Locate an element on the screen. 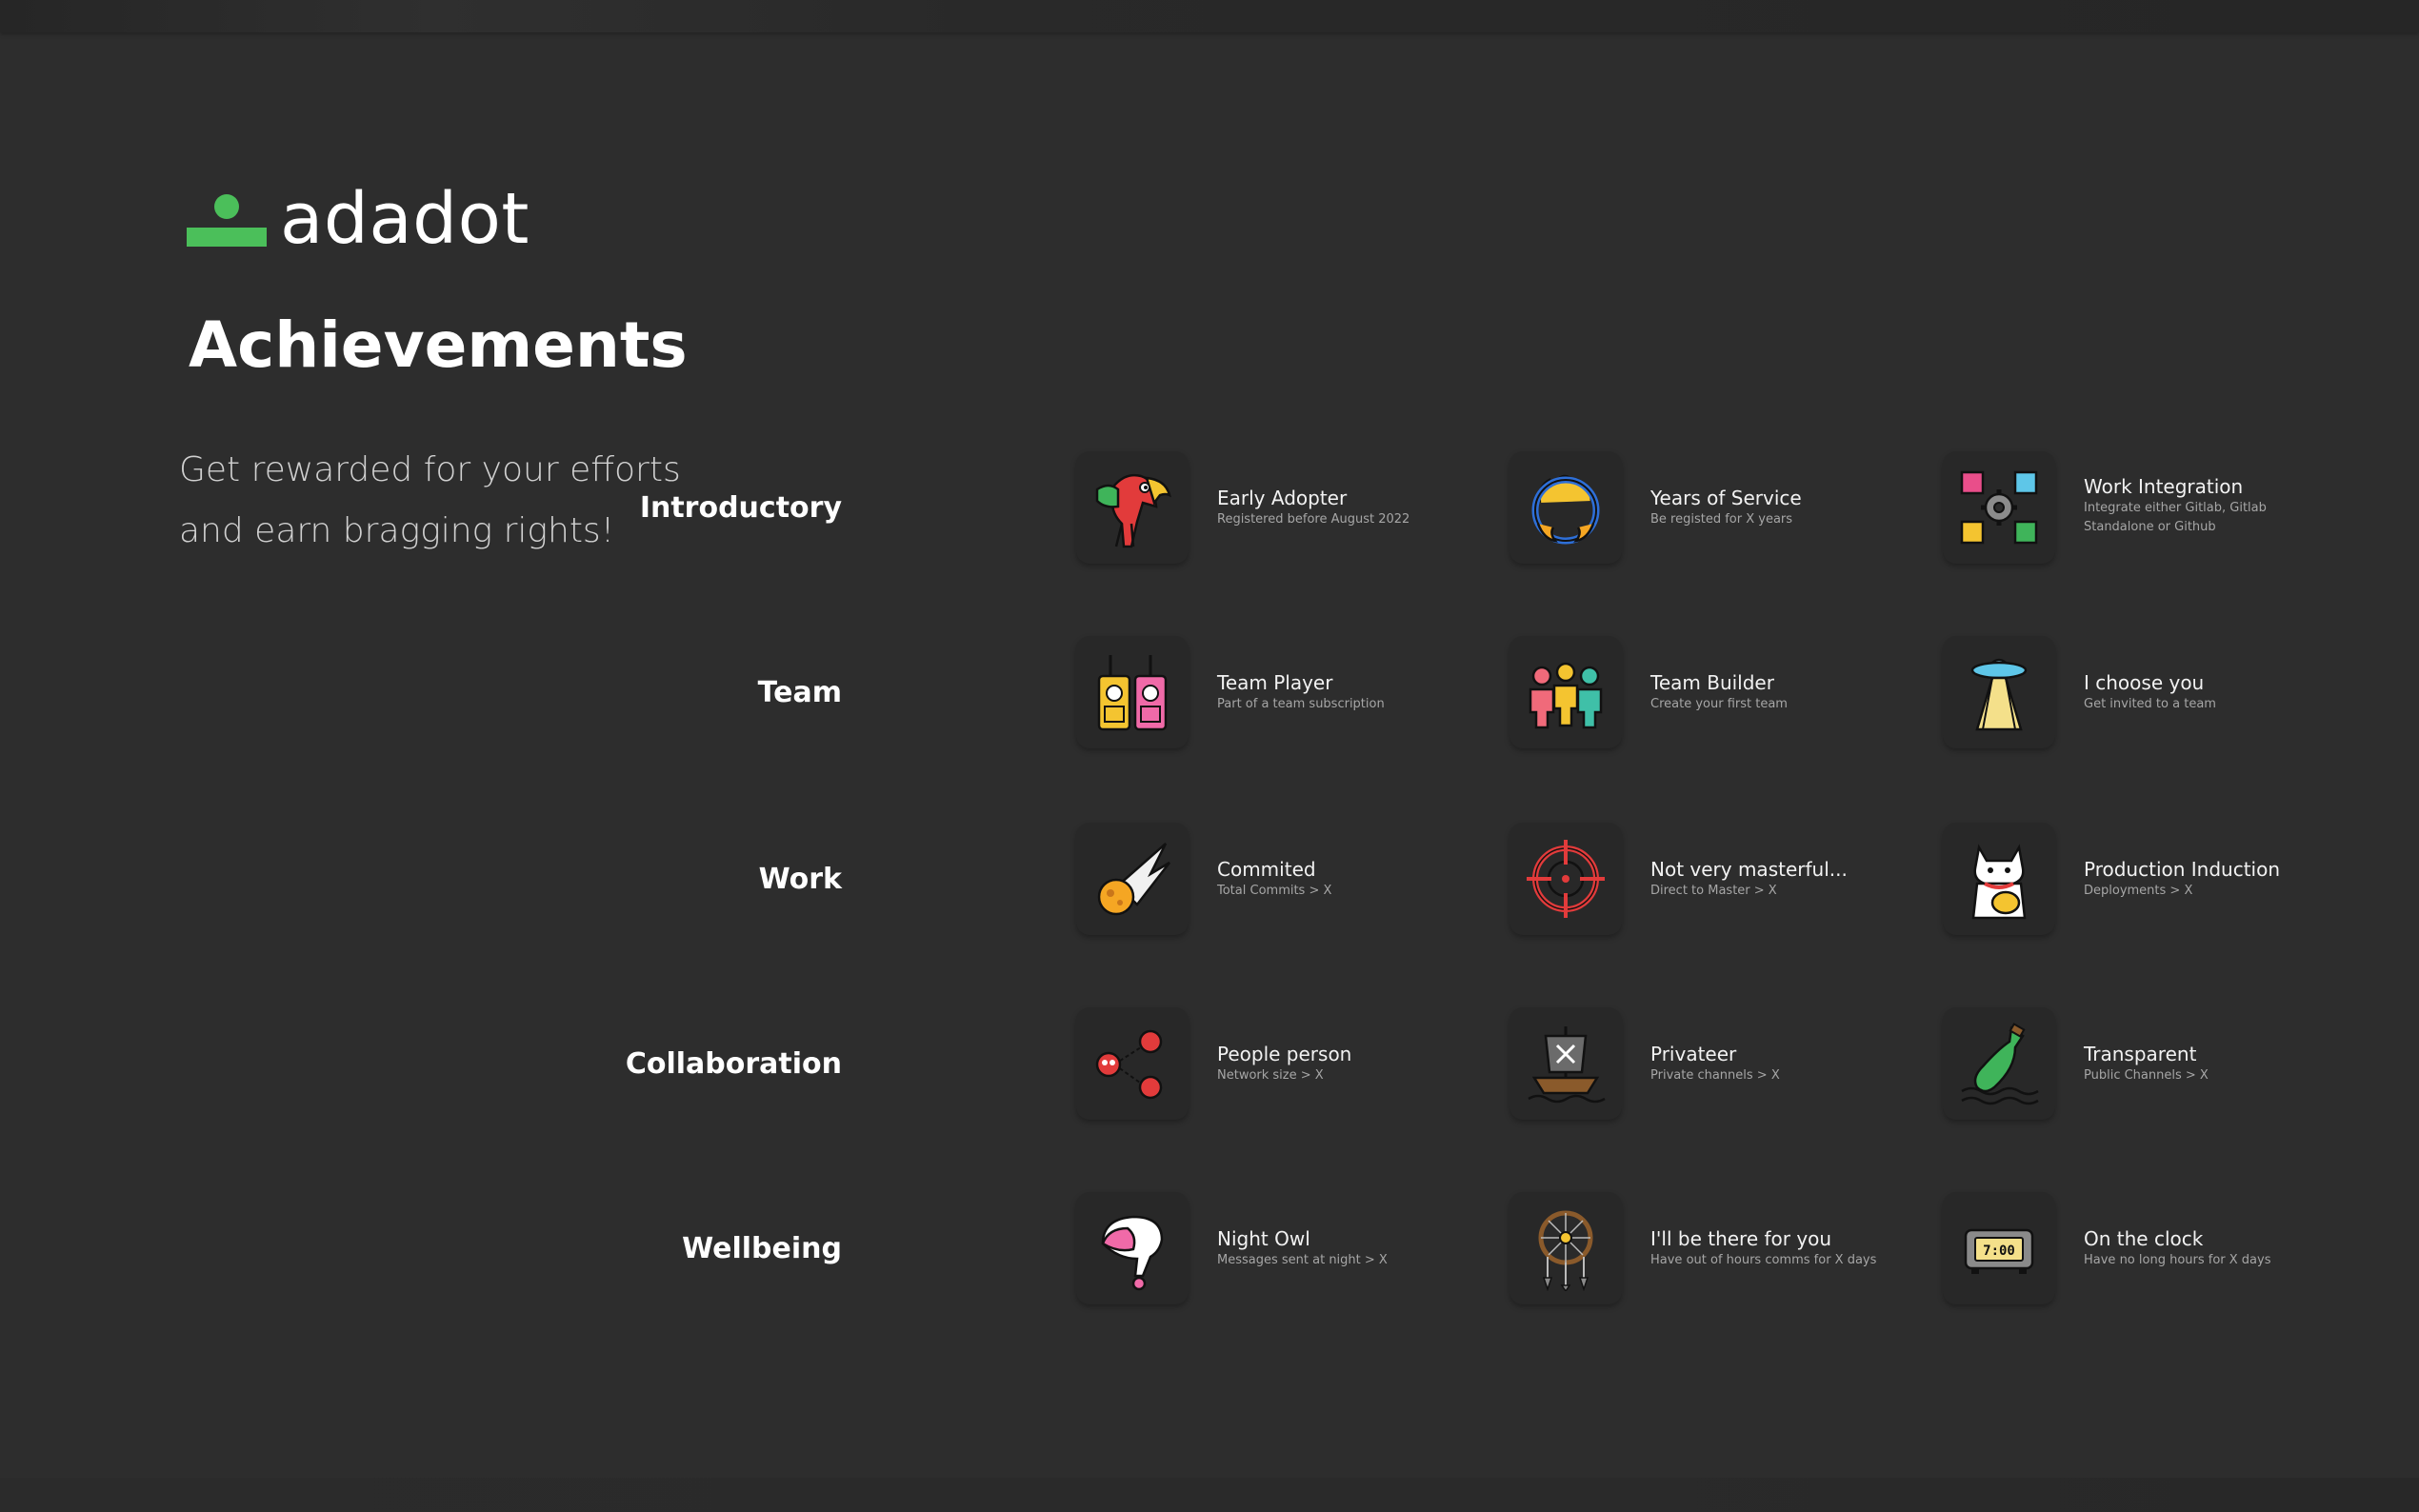 Image resolution: width=2419 pixels, height=1512 pixels. walkie-talkie-icon is located at coordinates (1132, 693).